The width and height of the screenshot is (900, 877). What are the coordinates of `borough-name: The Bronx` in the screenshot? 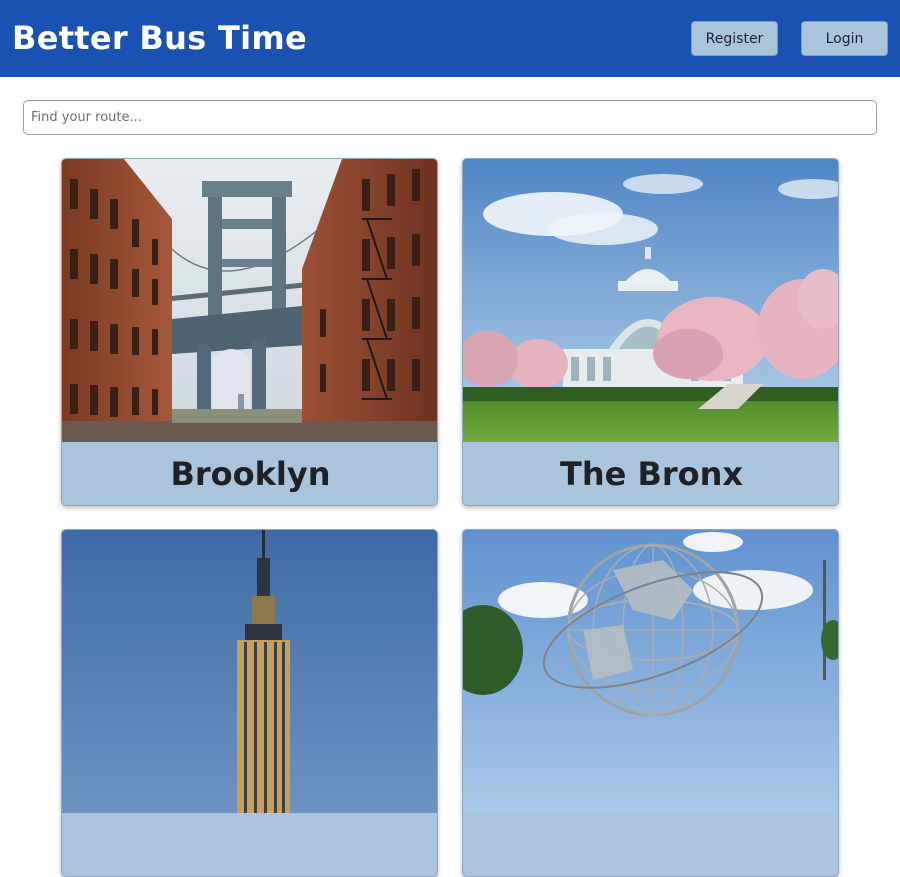 It's located at (651, 474).